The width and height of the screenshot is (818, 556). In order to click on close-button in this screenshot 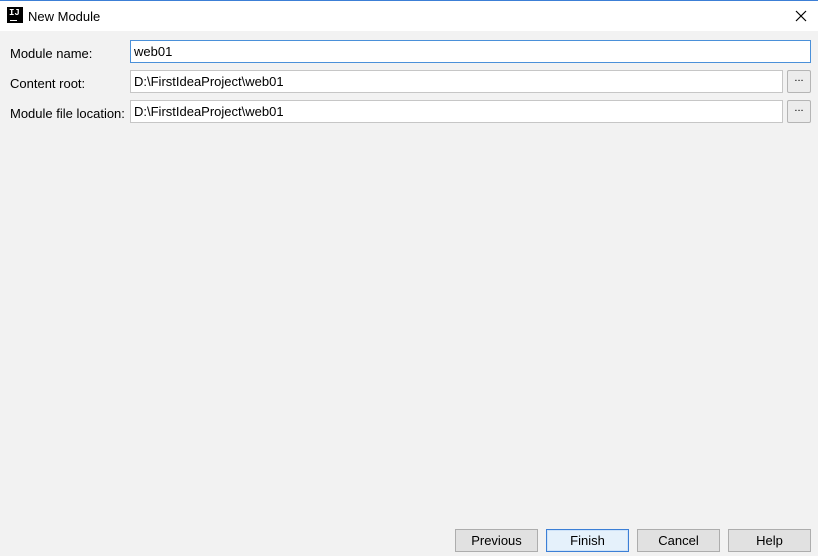, I will do `click(801, 16)`.